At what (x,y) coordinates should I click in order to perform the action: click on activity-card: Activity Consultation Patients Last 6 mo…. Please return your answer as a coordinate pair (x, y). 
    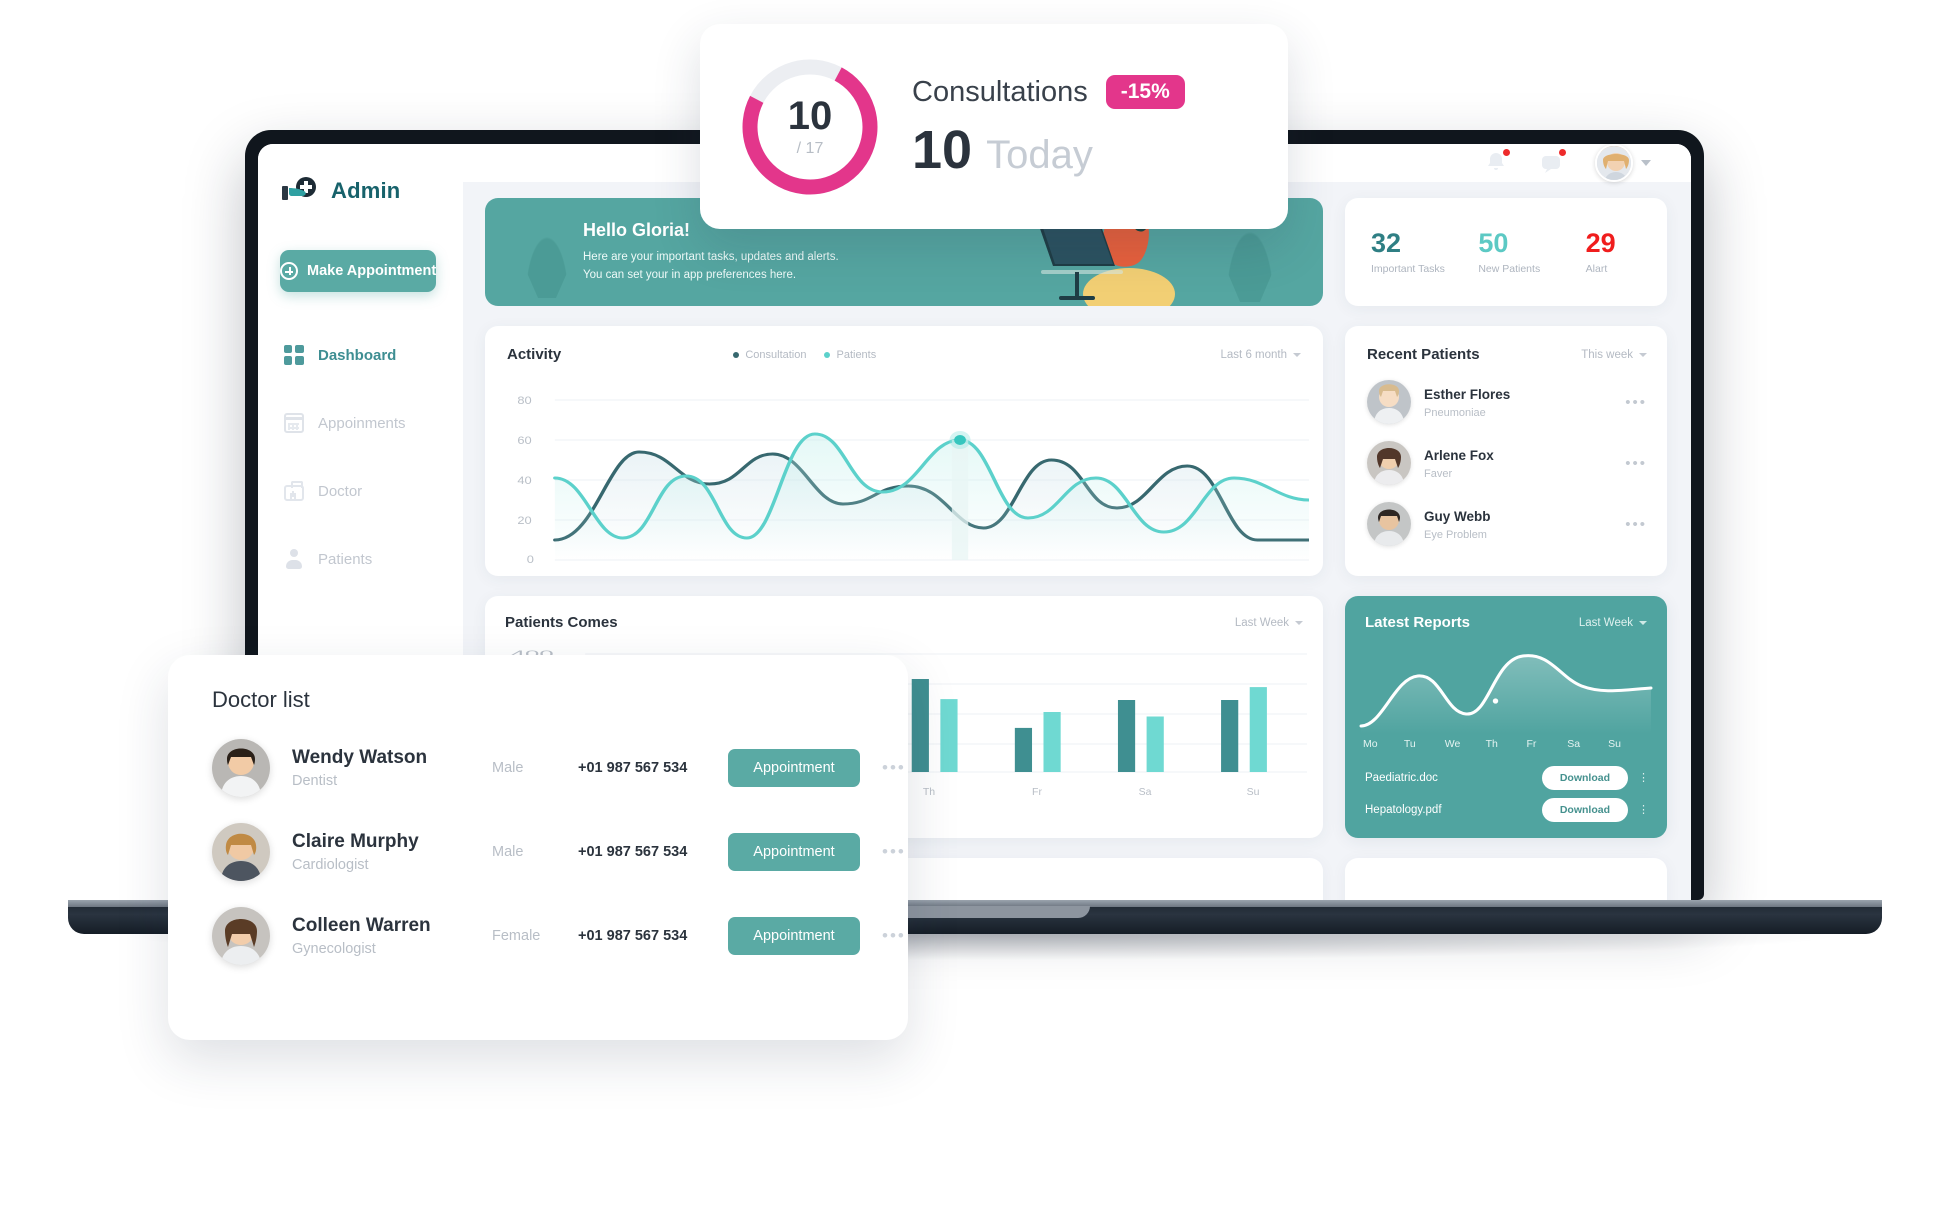
    Looking at the image, I should click on (904, 454).